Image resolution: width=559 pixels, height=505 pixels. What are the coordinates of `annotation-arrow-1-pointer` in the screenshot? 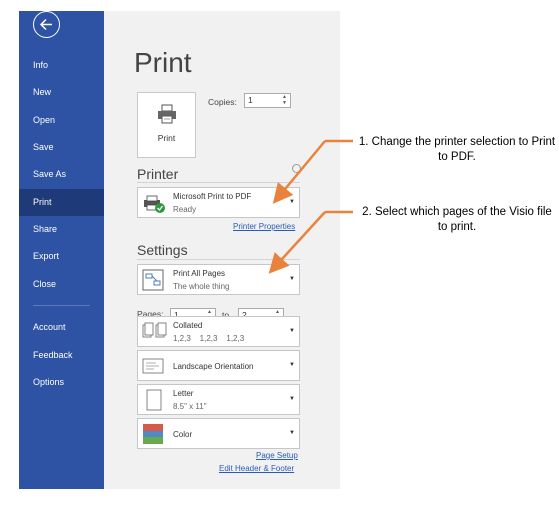 It's located at (299, 172).